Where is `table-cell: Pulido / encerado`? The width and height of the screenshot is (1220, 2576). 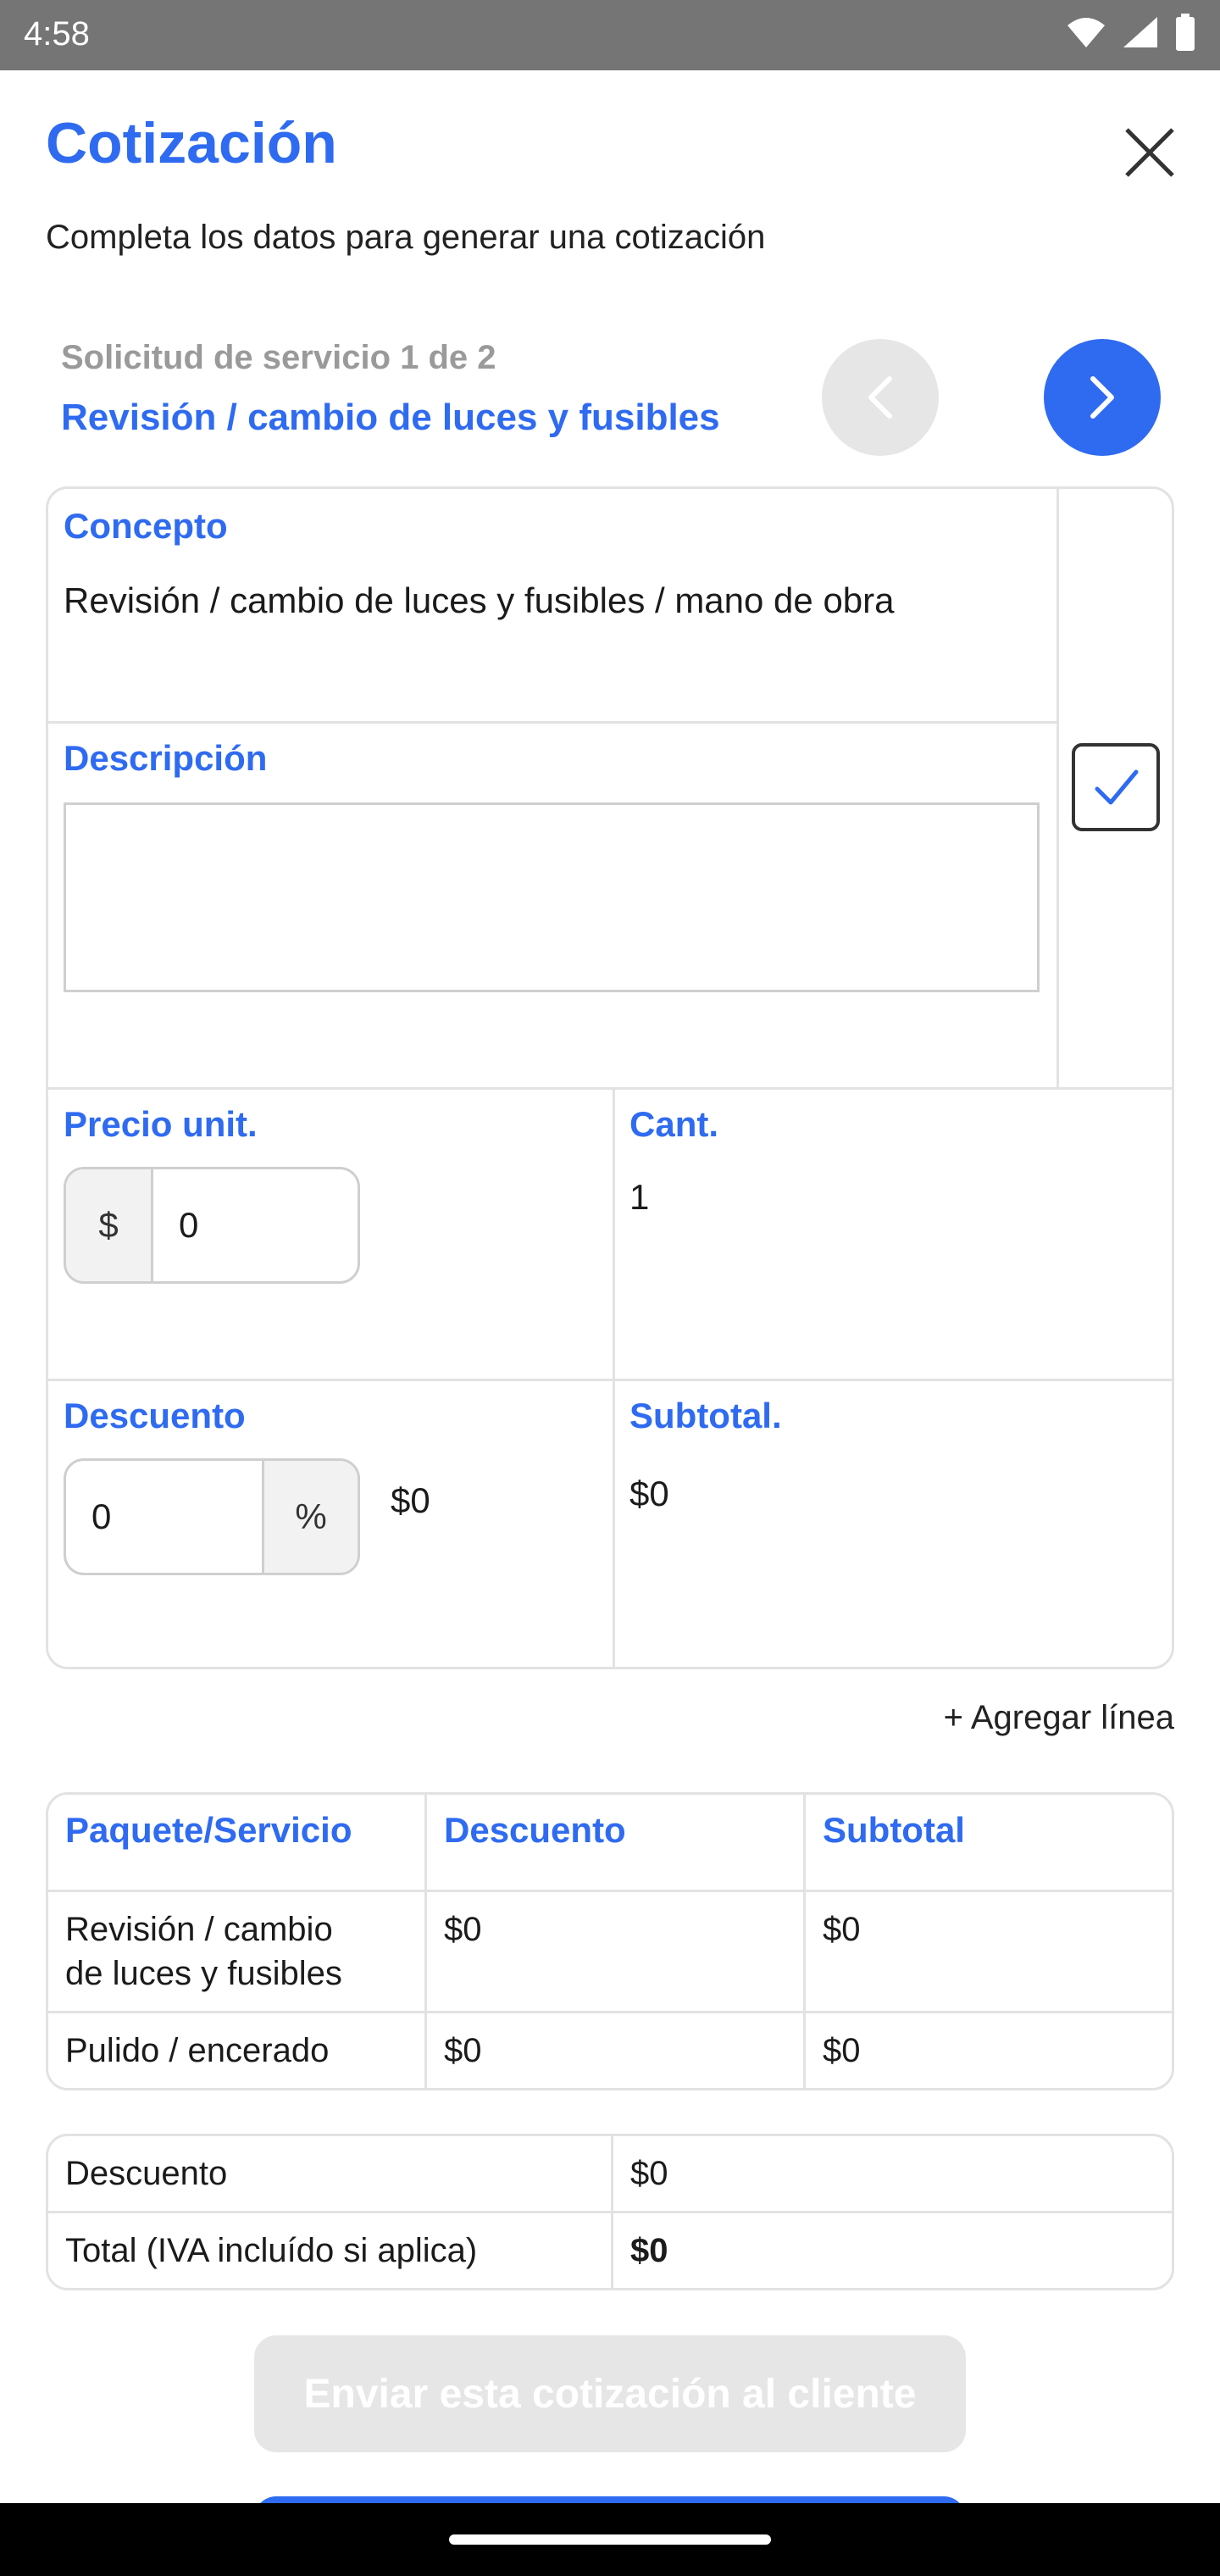 table-cell: Pulido / encerado is located at coordinates (237, 2050).